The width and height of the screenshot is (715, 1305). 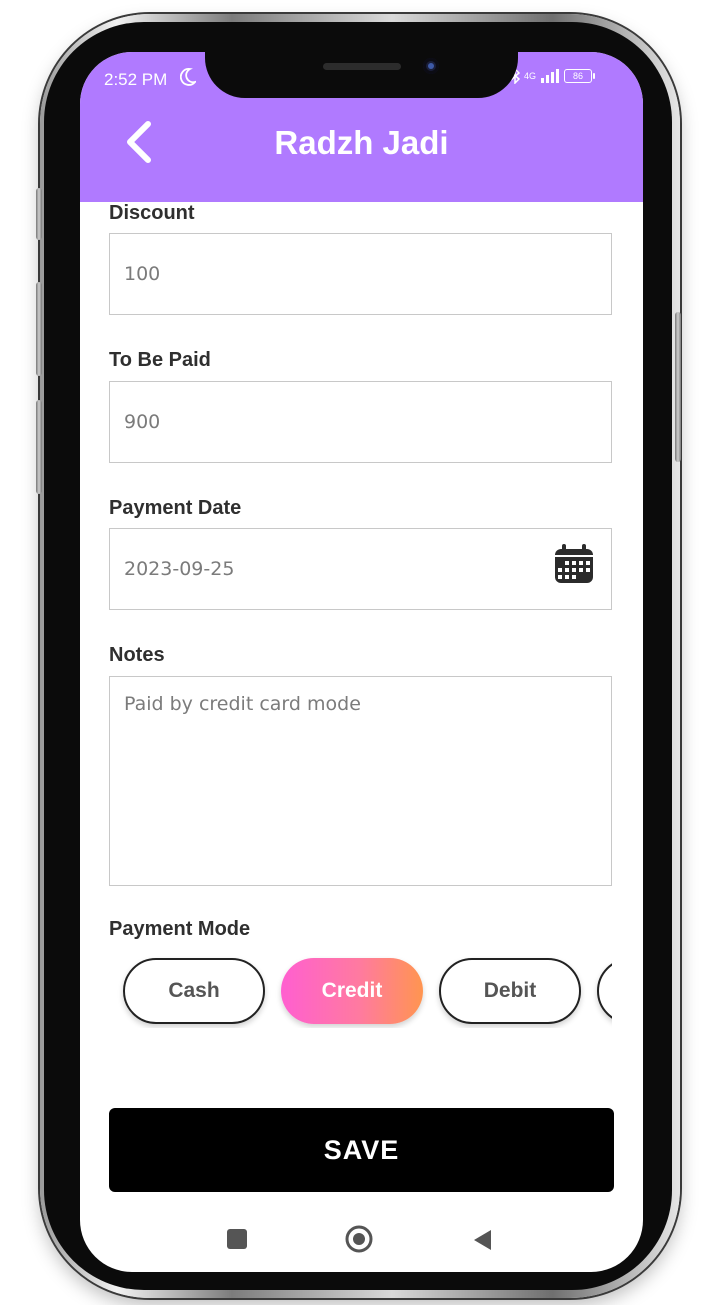 What do you see at coordinates (361, 71) in the screenshot?
I see `phone-notch` at bounding box center [361, 71].